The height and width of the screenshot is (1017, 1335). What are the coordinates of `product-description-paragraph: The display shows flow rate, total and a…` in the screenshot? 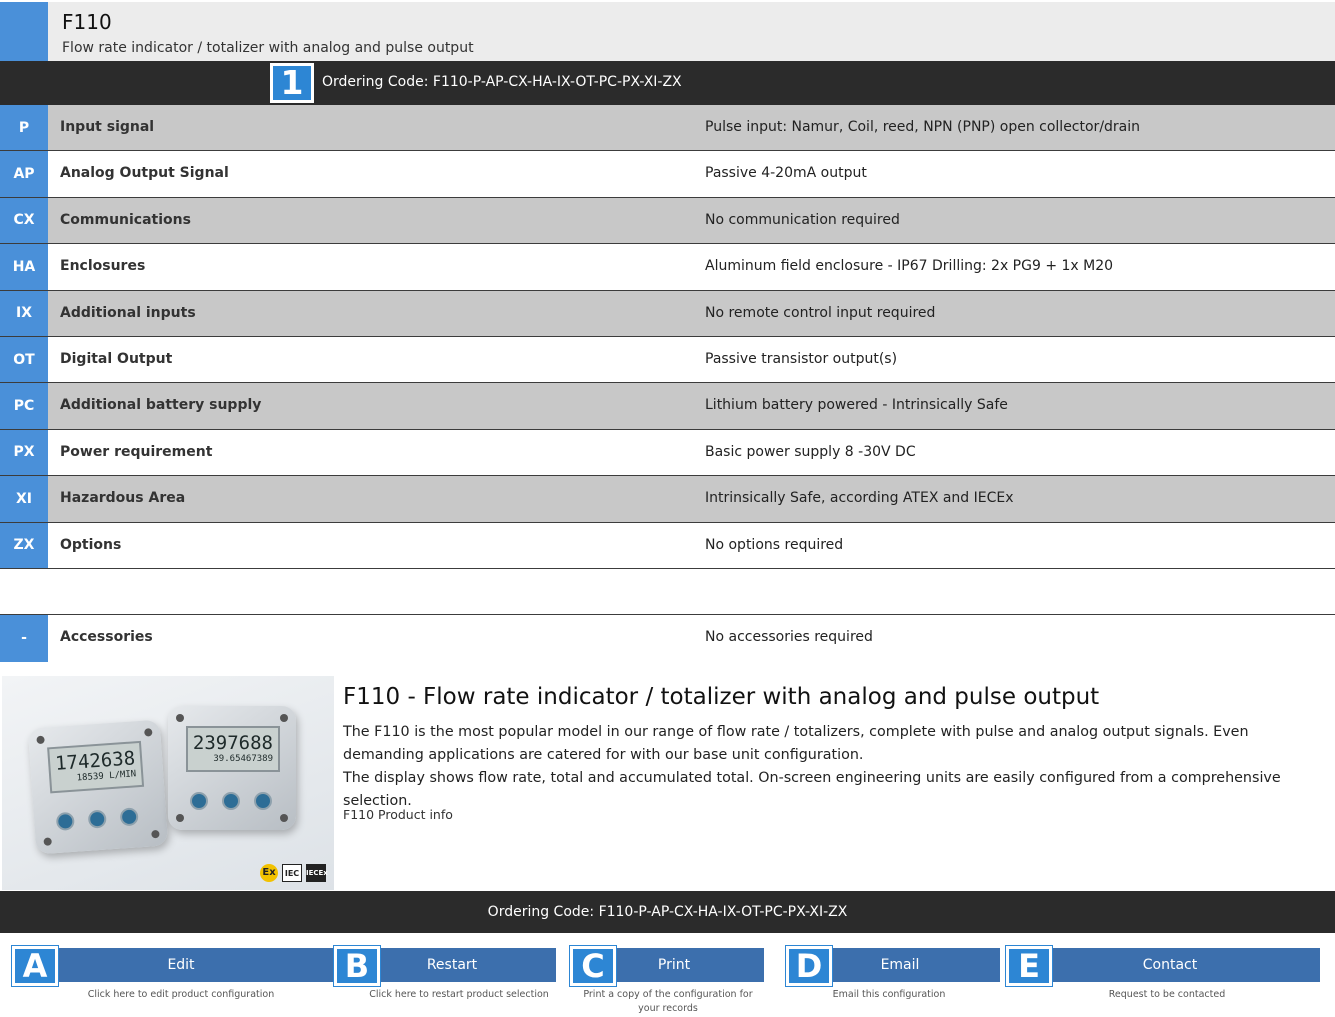 It's located at (812, 789).